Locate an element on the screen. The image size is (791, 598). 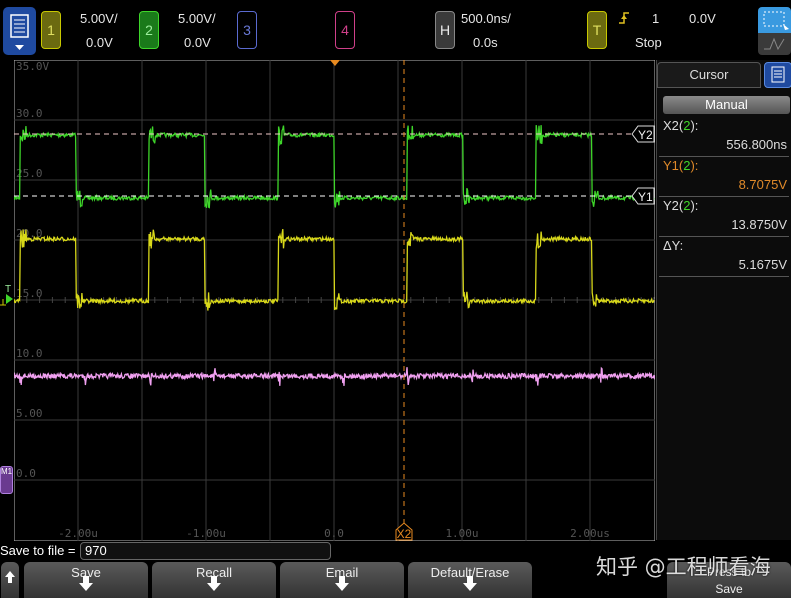
back-up-button is located at coordinates (10, 580).